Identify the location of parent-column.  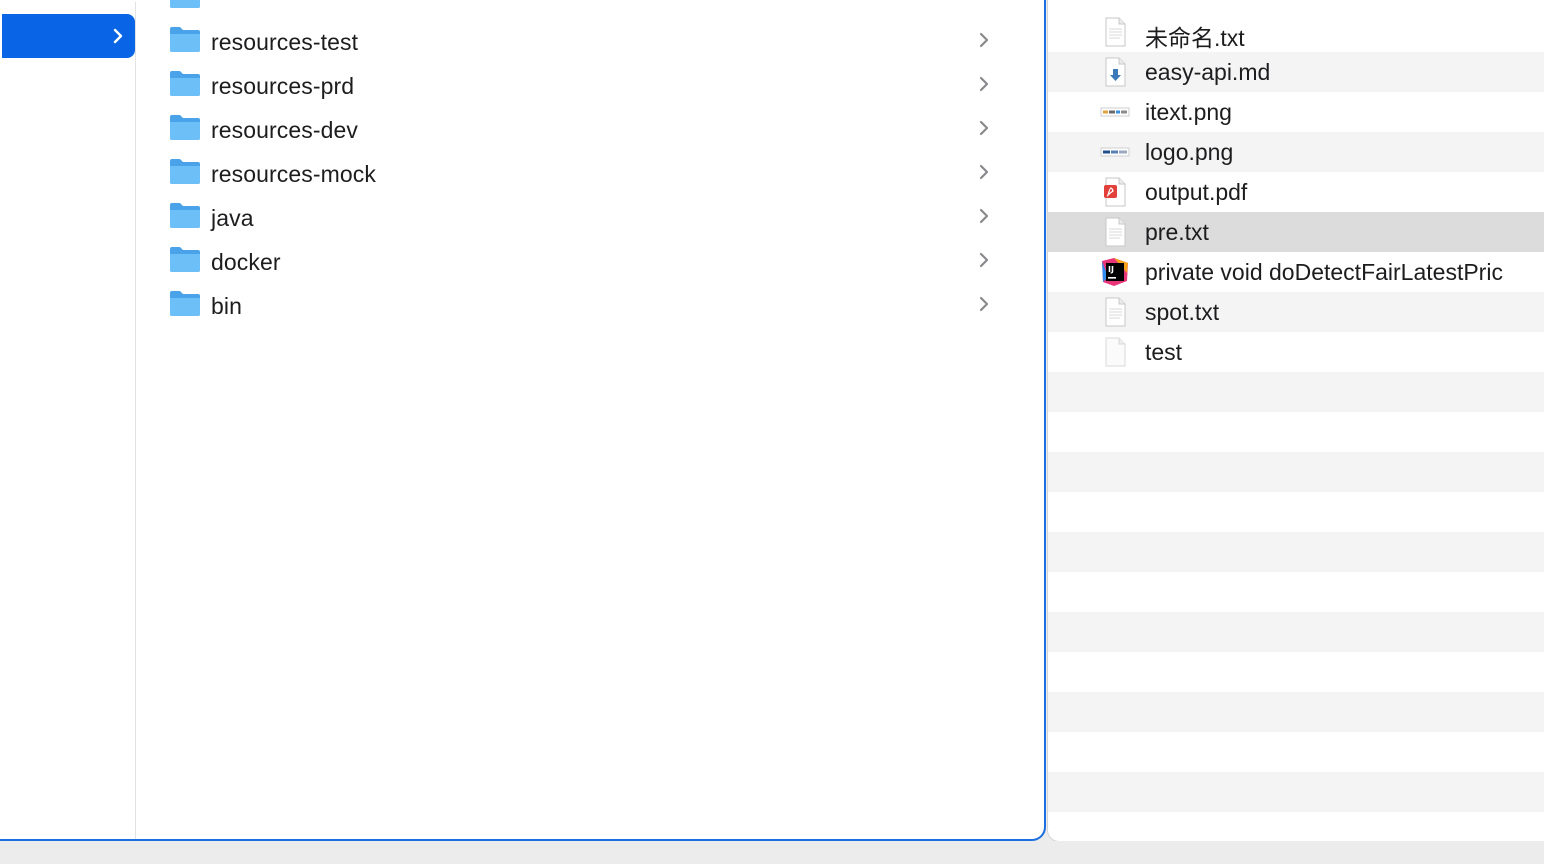
(69, 420).